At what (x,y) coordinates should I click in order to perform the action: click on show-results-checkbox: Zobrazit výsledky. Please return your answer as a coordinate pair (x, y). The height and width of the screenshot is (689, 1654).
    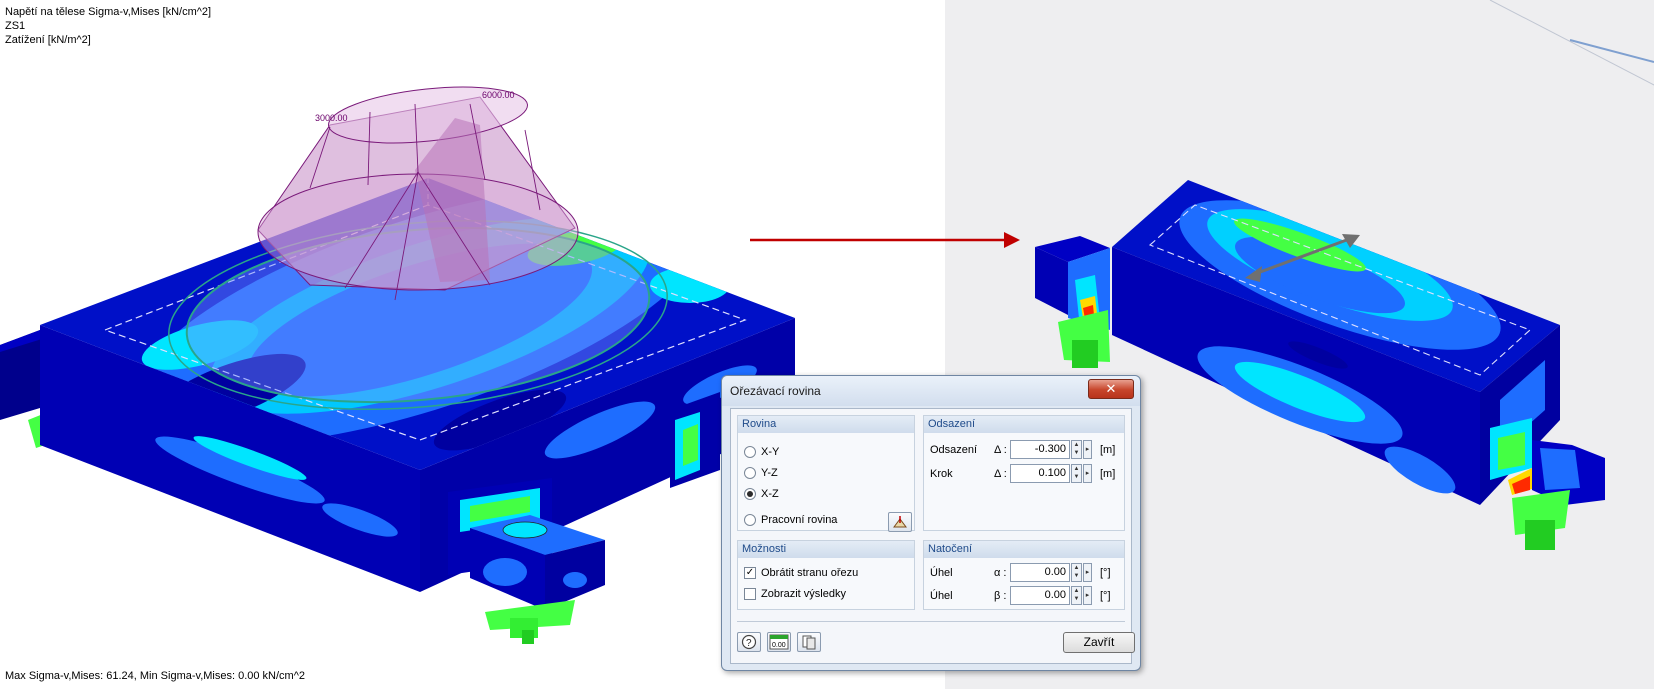
    Looking at the image, I should click on (795, 594).